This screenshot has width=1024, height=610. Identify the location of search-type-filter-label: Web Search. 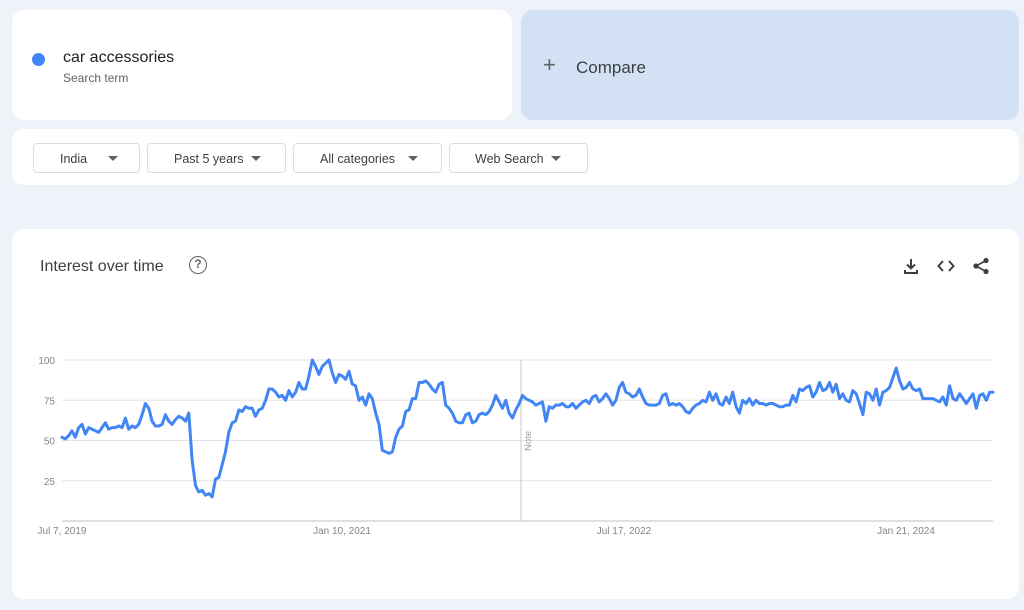
(509, 159).